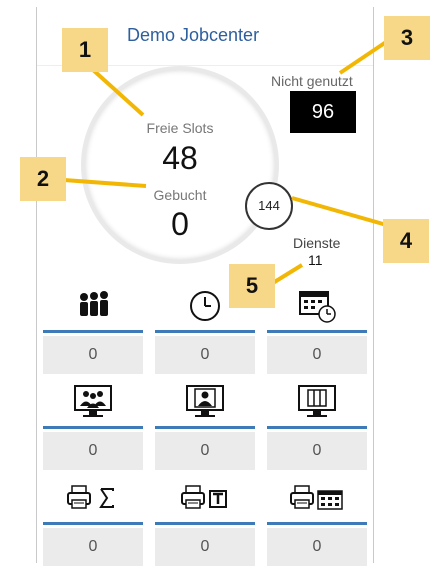  What do you see at coordinates (193, 35) in the screenshot?
I see `page-title: Demo Jobcenter` at bounding box center [193, 35].